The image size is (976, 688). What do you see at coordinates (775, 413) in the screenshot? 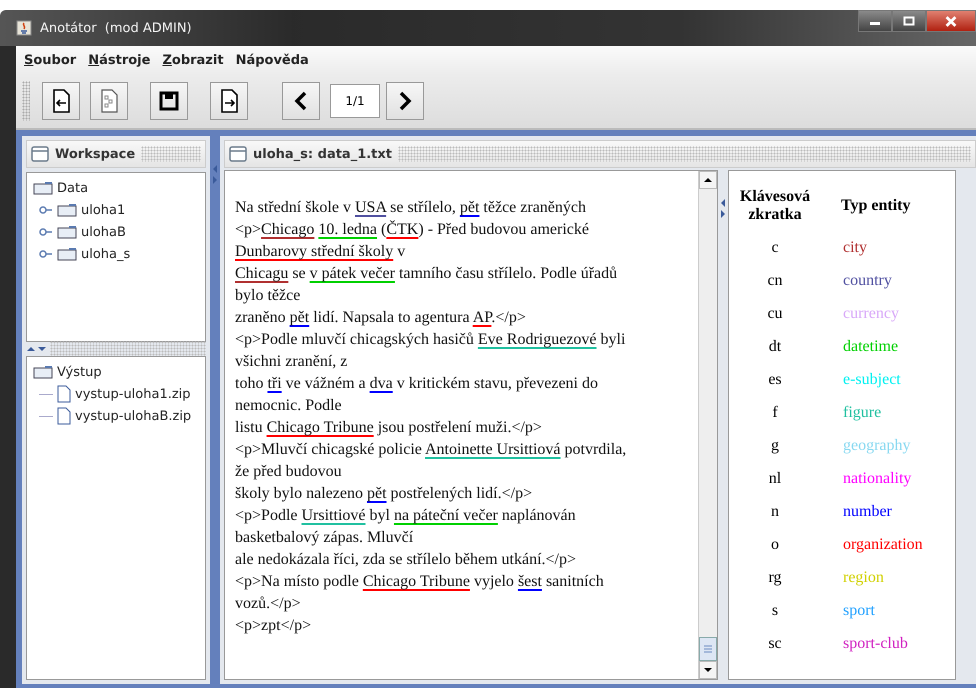
I see `shortcut-key: f` at bounding box center [775, 413].